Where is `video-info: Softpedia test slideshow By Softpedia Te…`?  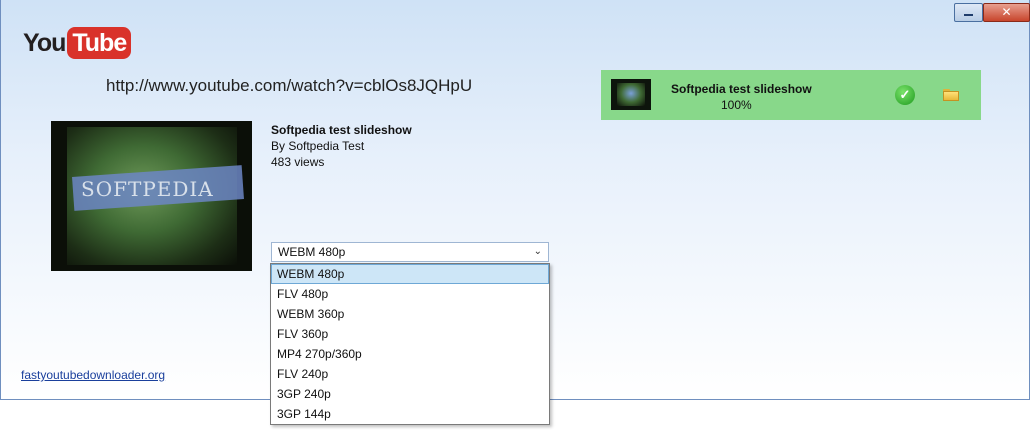 video-info: Softpedia test slideshow By Softpedia Te… is located at coordinates (341, 146).